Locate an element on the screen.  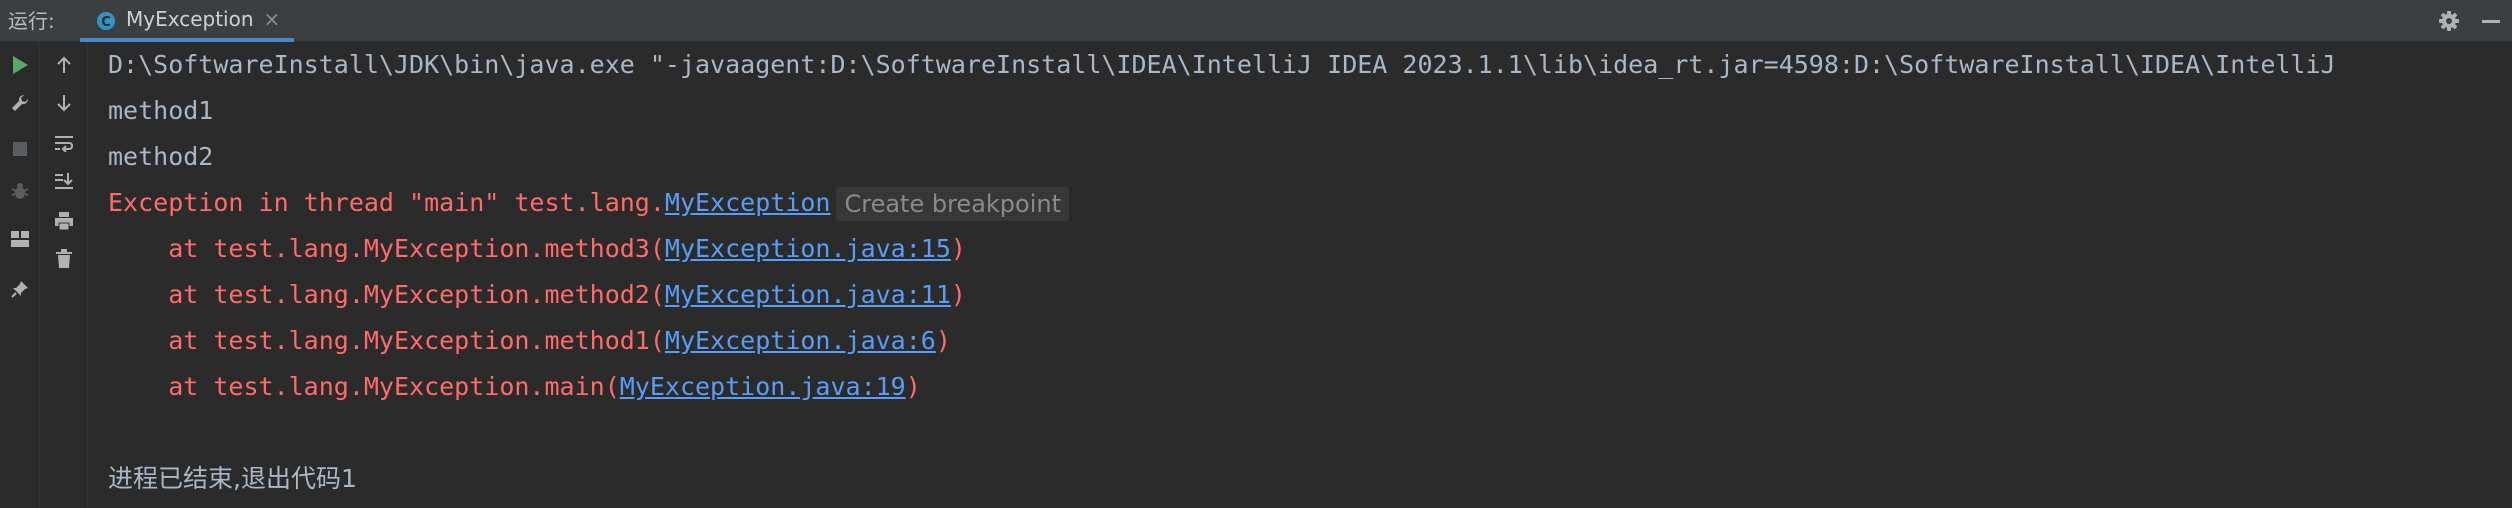
scroll-to-end-button is located at coordinates (64, 181).